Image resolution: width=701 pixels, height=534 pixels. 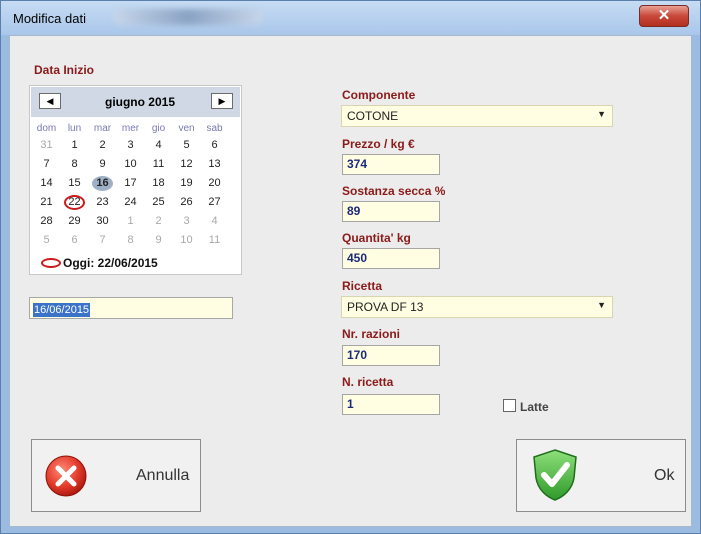 What do you see at coordinates (214, 164) in the screenshot?
I see `calendar-day: 13` at bounding box center [214, 164].